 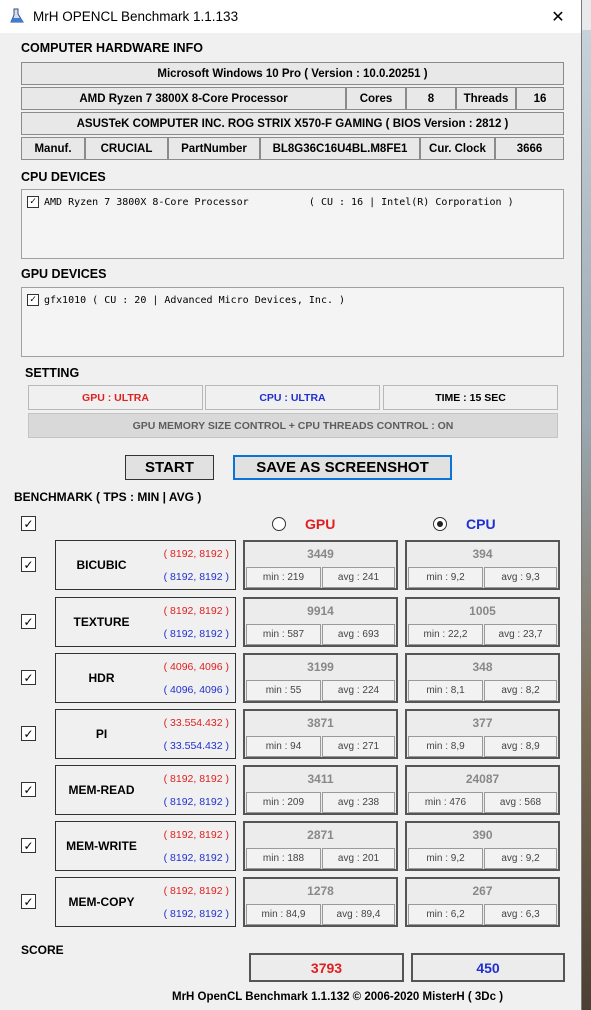 I want to click on cpu-result: 24087 min : 476 avg : 568, so click(x=482, y=790).